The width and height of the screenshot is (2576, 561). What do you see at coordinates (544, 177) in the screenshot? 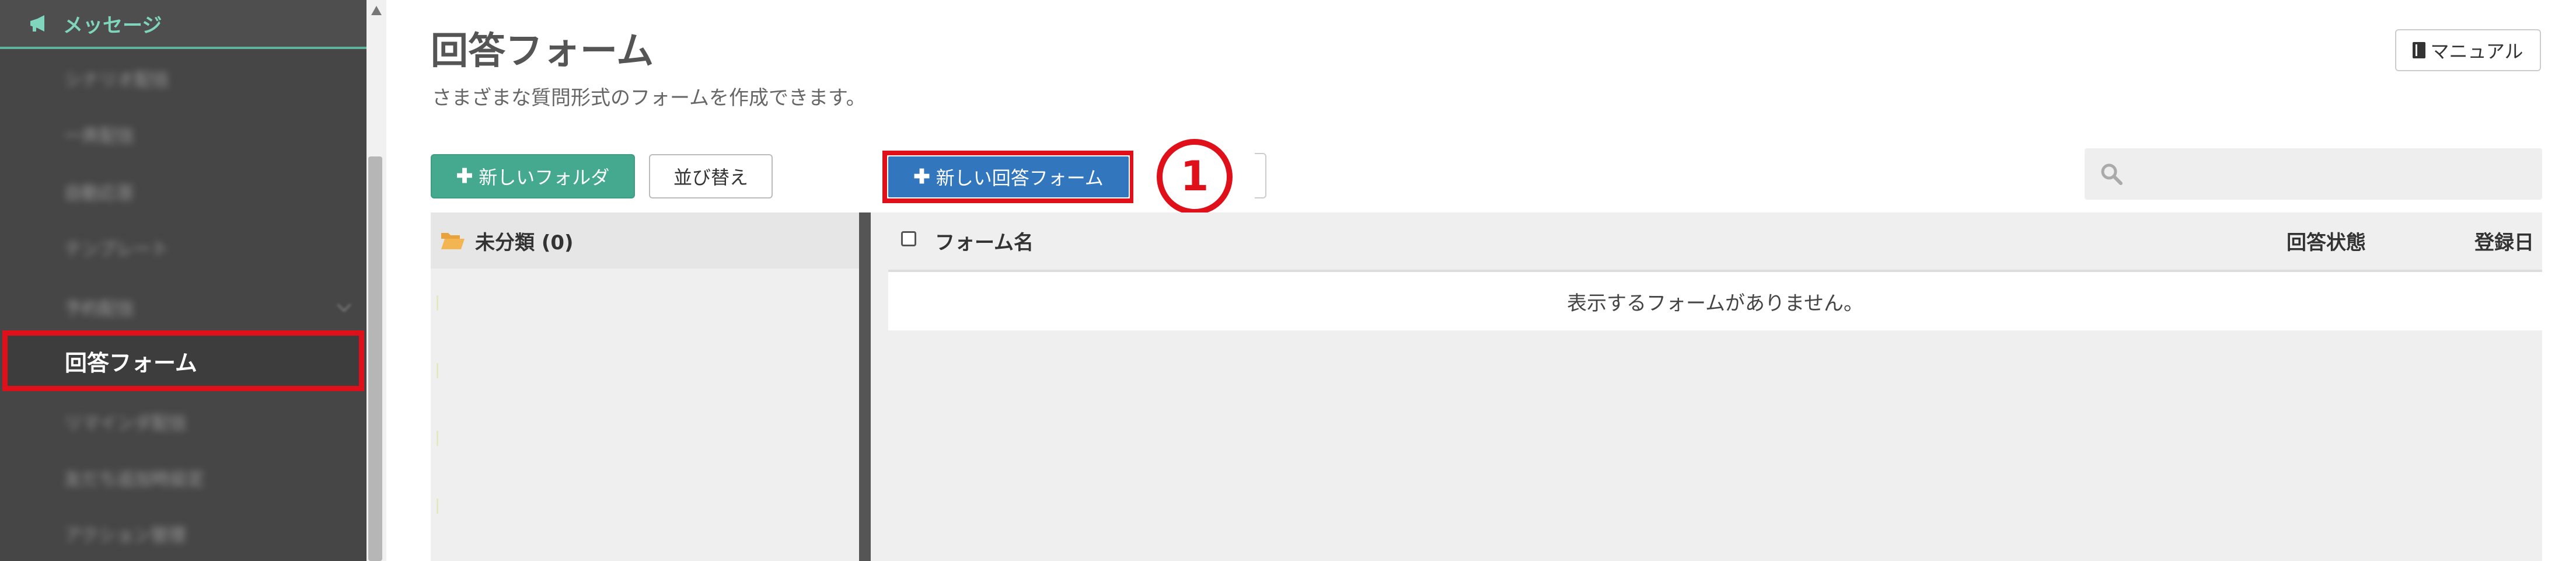
I see `new-folder-label: 新しいフォルダ` at bounding box center [544, 177].